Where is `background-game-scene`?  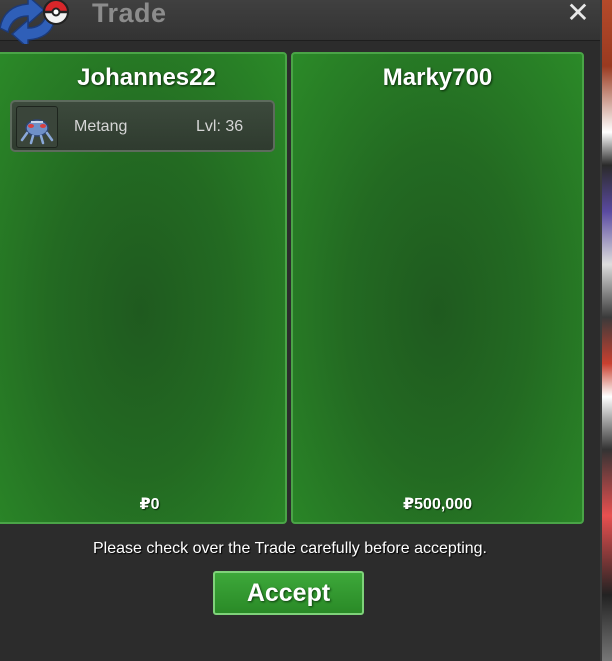 background-game-scene is located at coordinates (607, 330).